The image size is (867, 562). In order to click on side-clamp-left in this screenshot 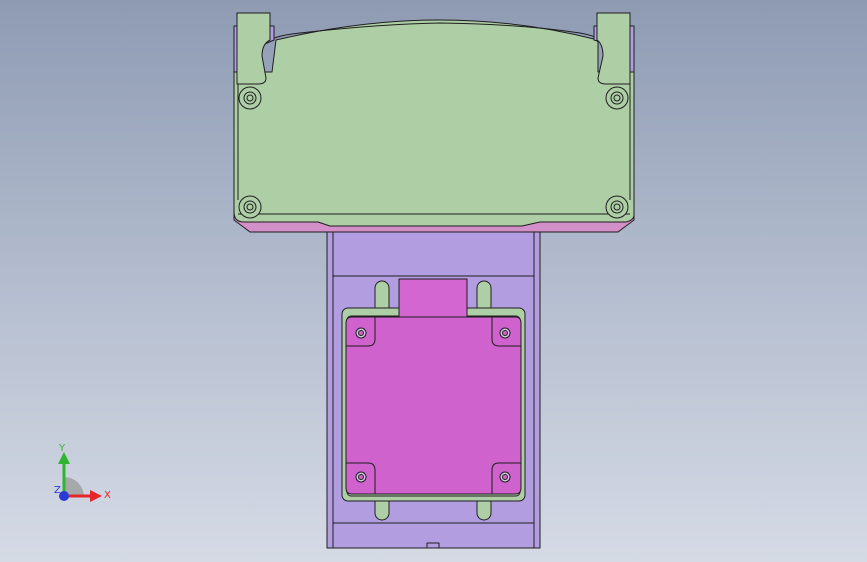, I will do `click(253, 48)`.